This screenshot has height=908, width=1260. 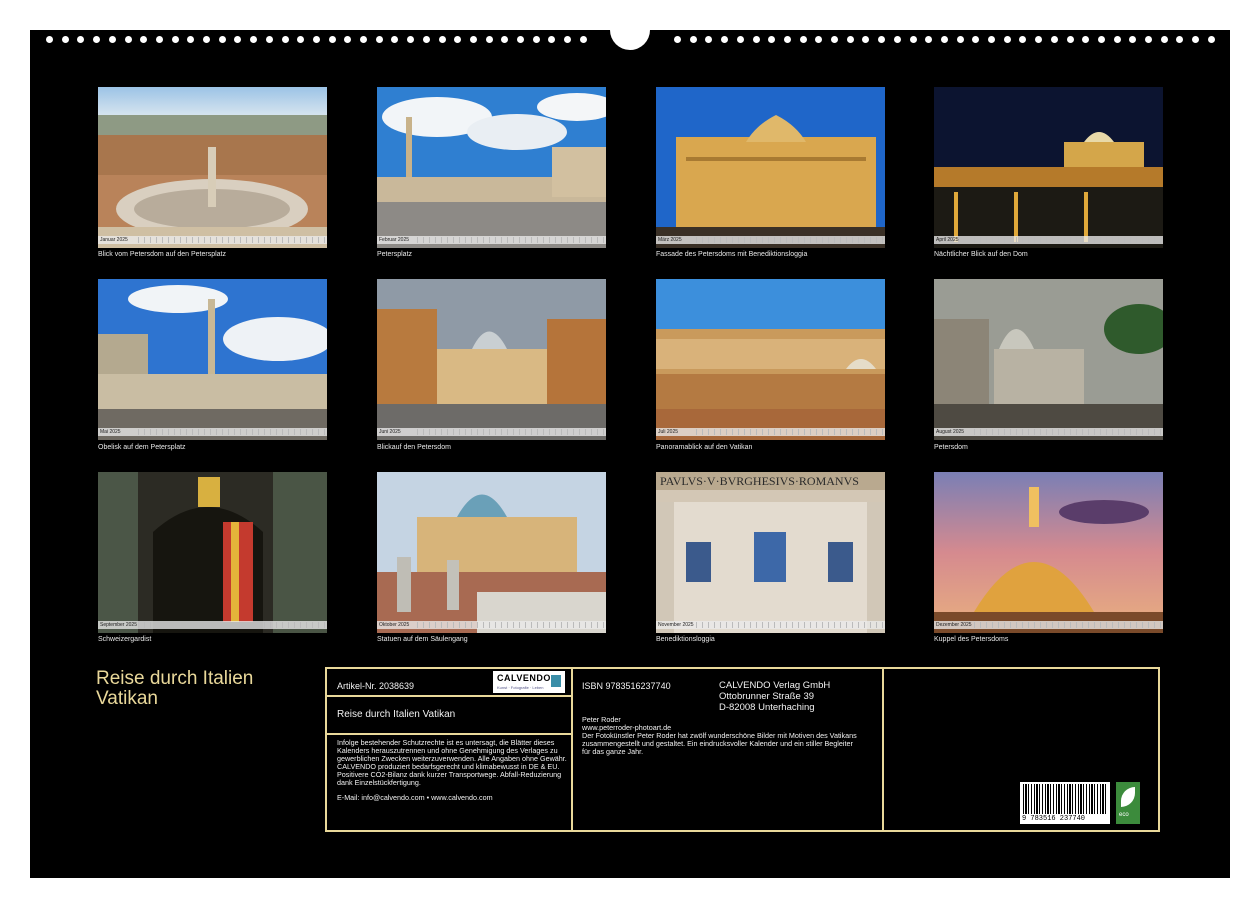 I want to click on svg-text: PAVLVS·V·BVRGHESIVS·ROMANVS, so click(x=759, y=481).